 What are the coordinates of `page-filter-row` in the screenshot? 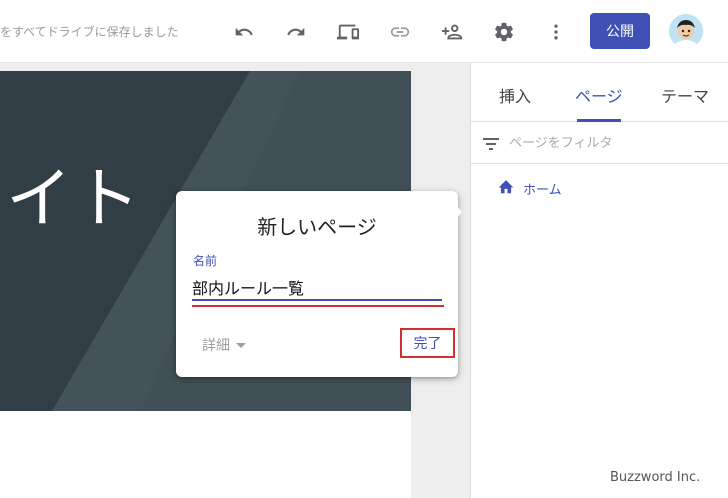 It's located at (599, 143).